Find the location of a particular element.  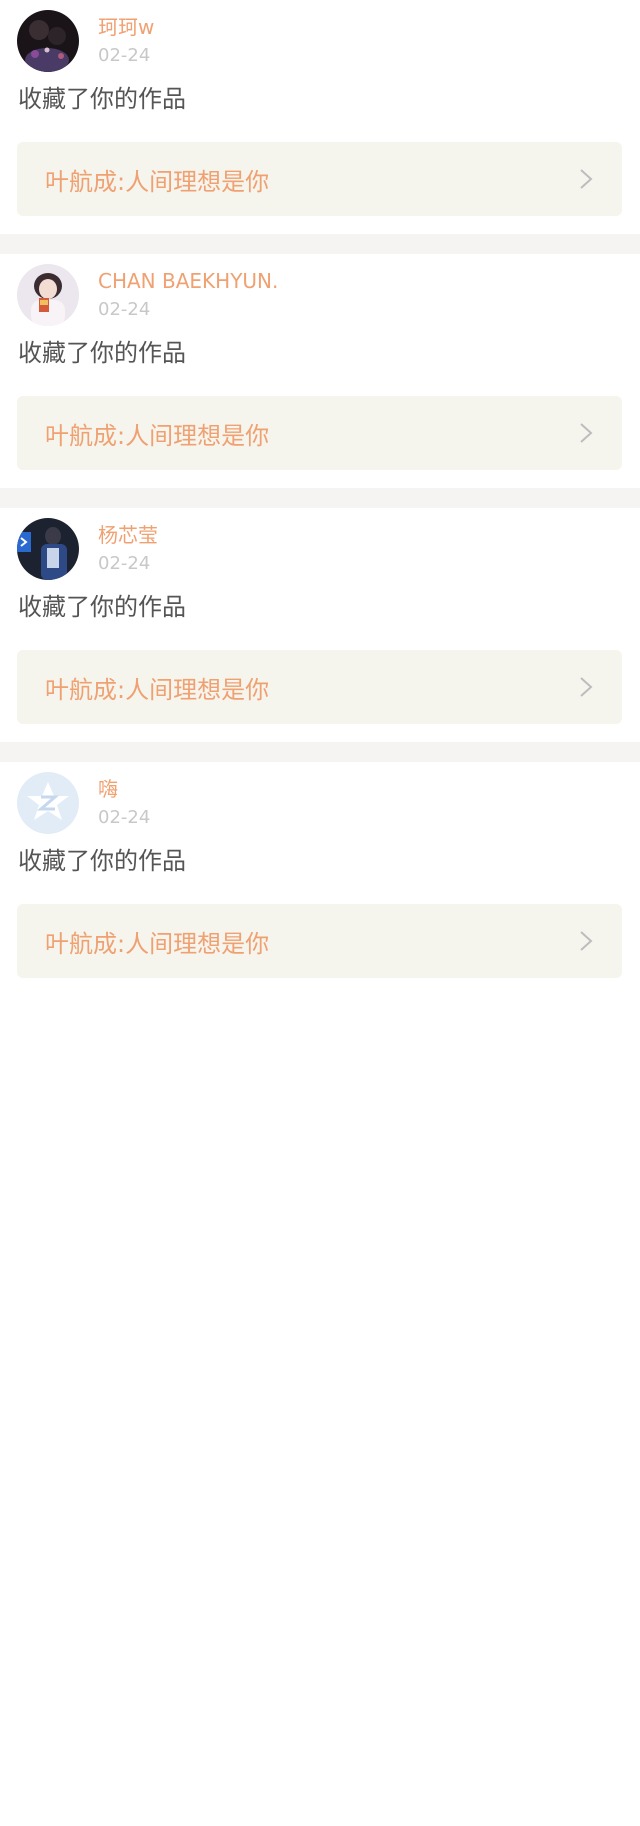

light-photo-avatar-icon is located at coordinates (48, 295).